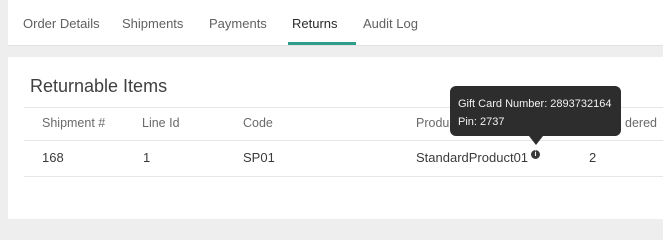 This screenshot has height=240, width=663. I want to click on tab-payments: Payments, so click(238, 23).